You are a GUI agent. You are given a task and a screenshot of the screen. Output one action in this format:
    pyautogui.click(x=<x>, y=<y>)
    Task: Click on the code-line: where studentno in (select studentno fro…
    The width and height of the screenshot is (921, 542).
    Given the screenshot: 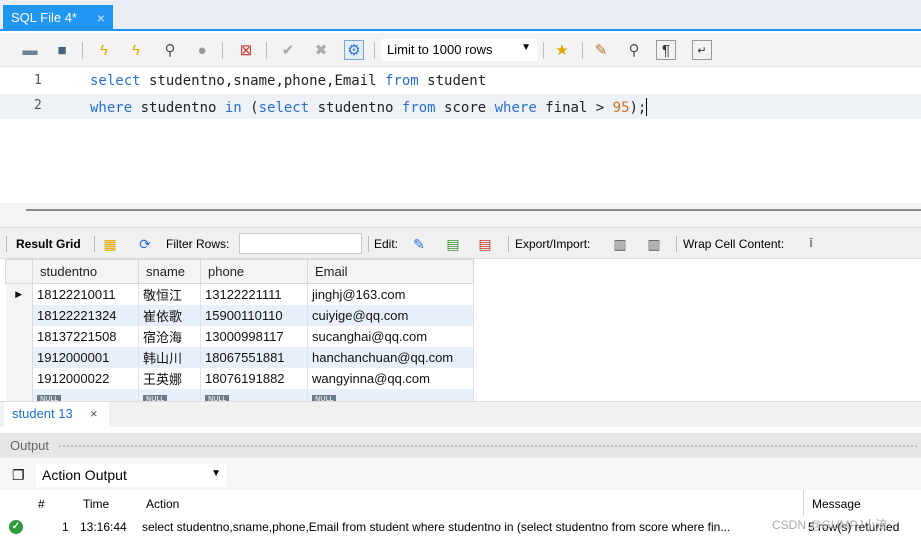 What is the action you would take?
    pyautogui.click(x=369, y=107)
    